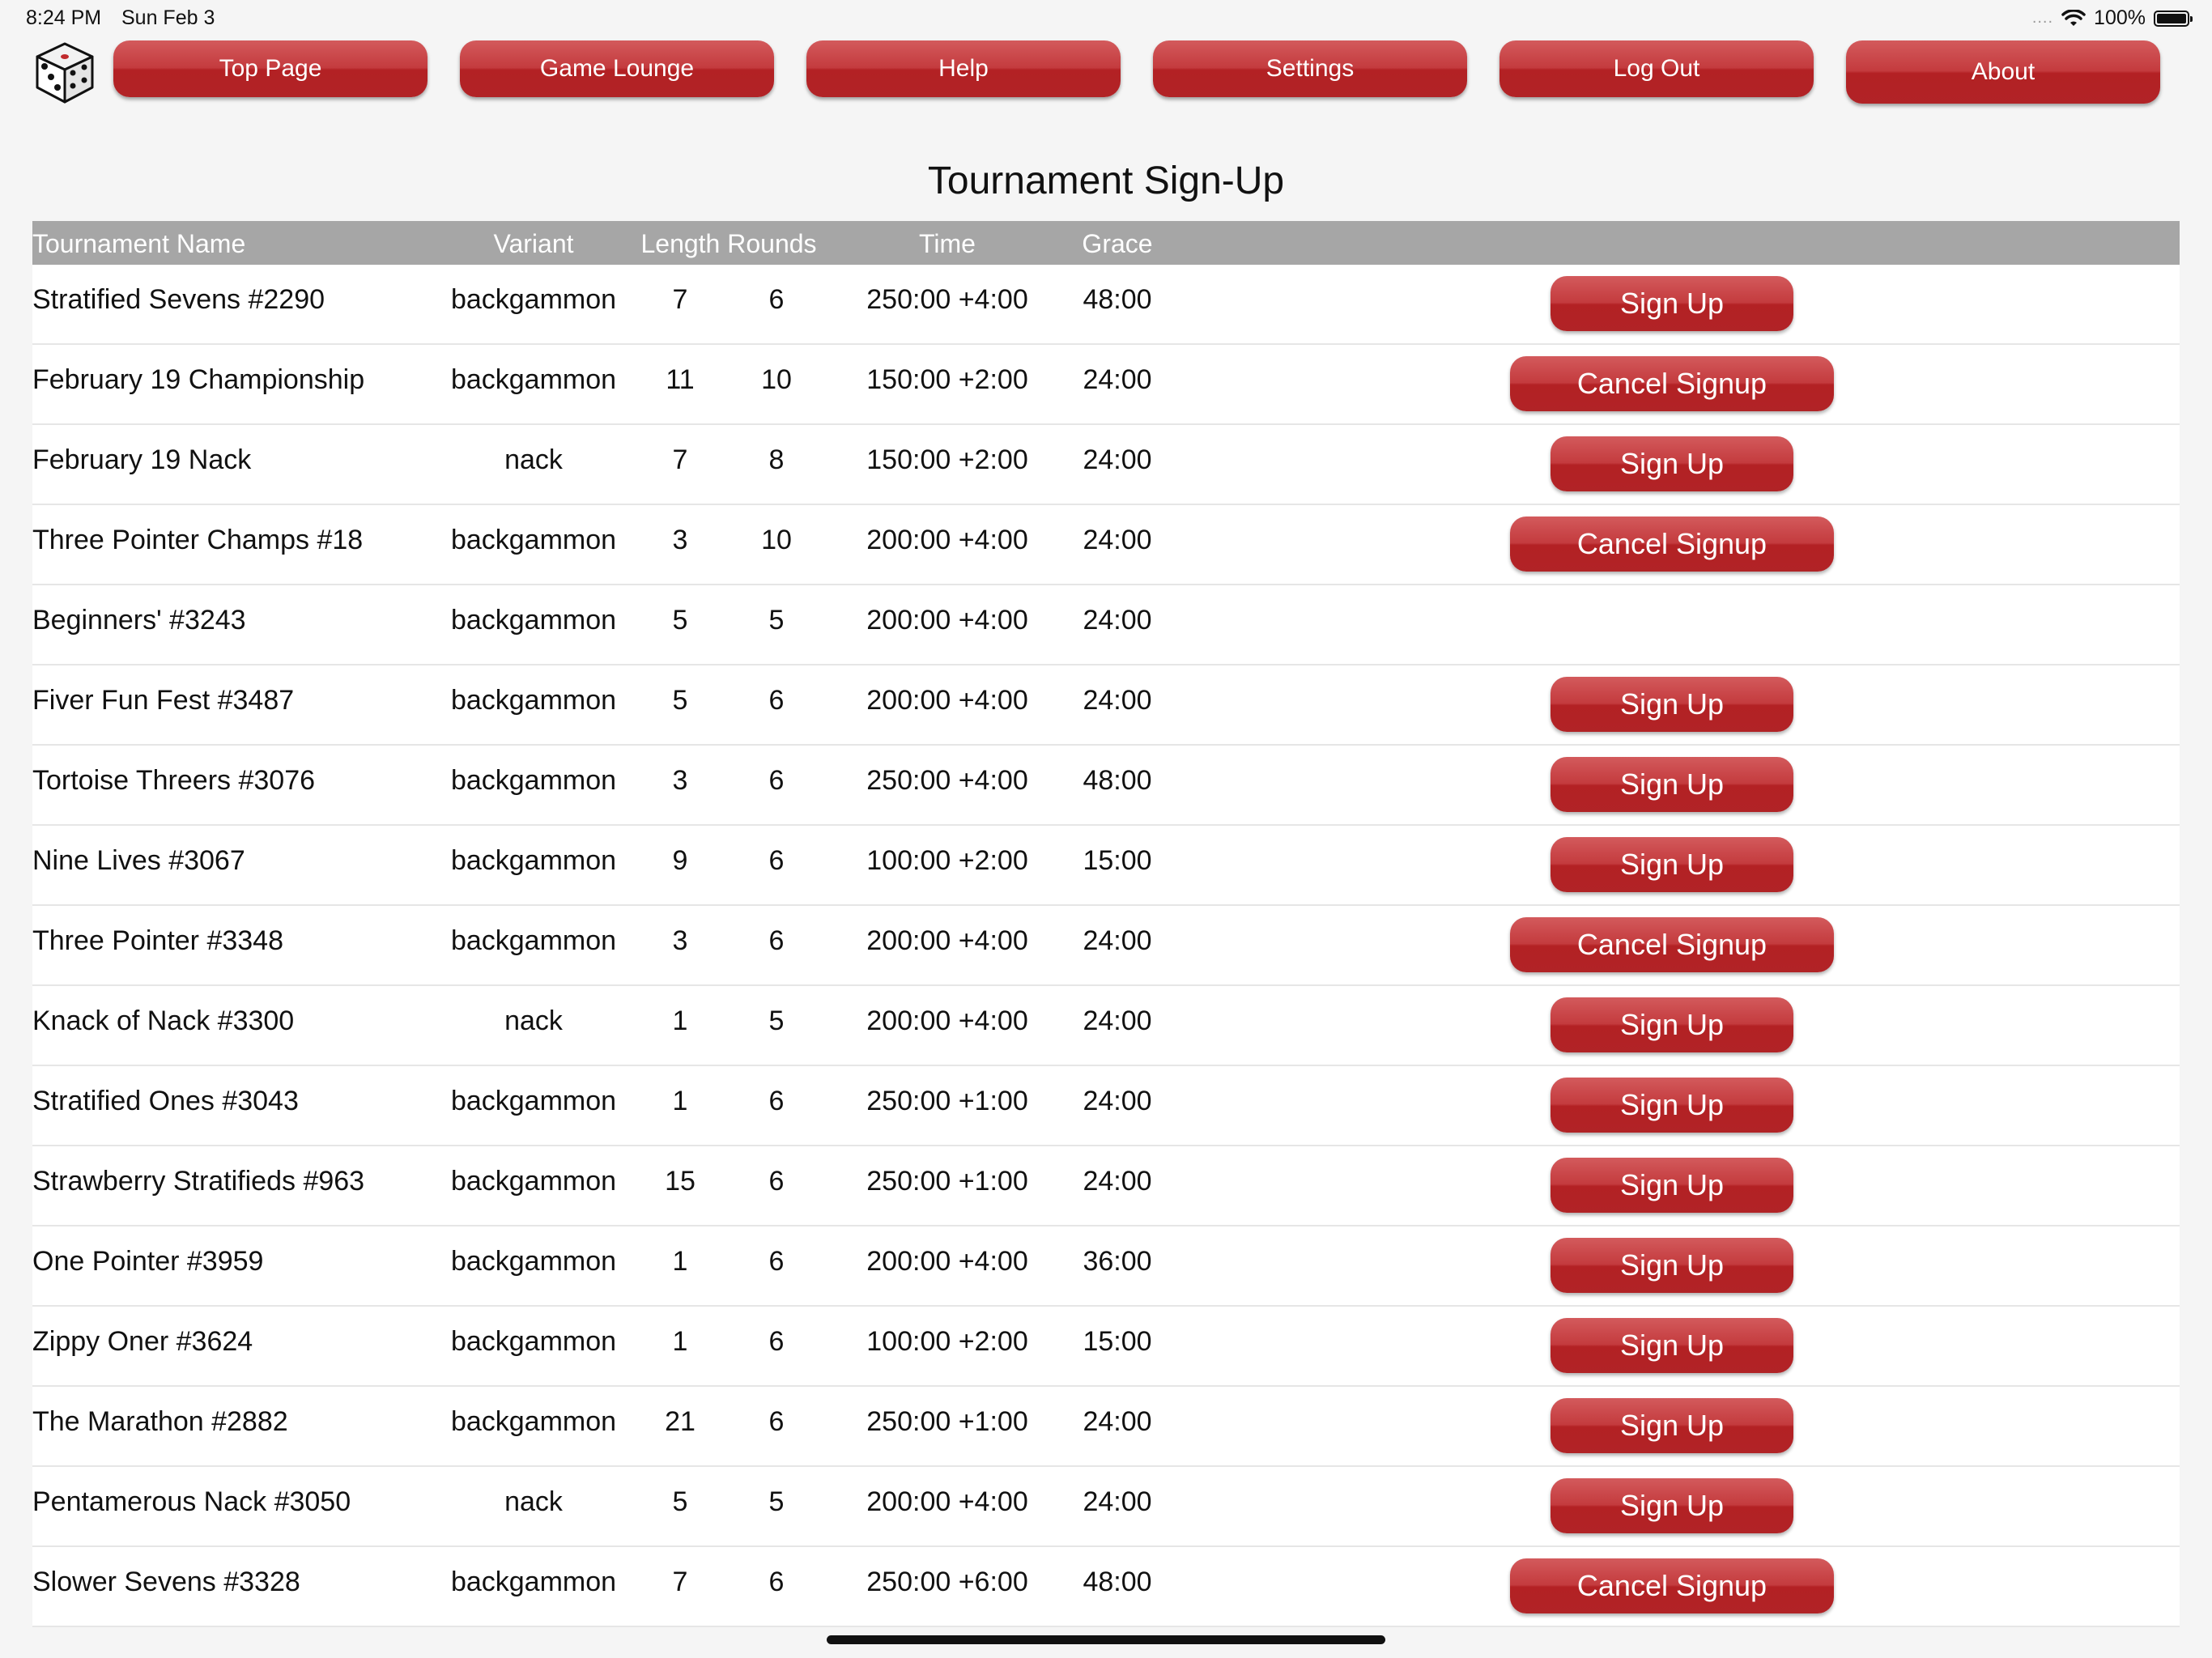 The width and height of the screenshot is (2212, 1658). Describe the element at coordinates (964, 68) in the screenshot. I see `help-button: Help` at that location.